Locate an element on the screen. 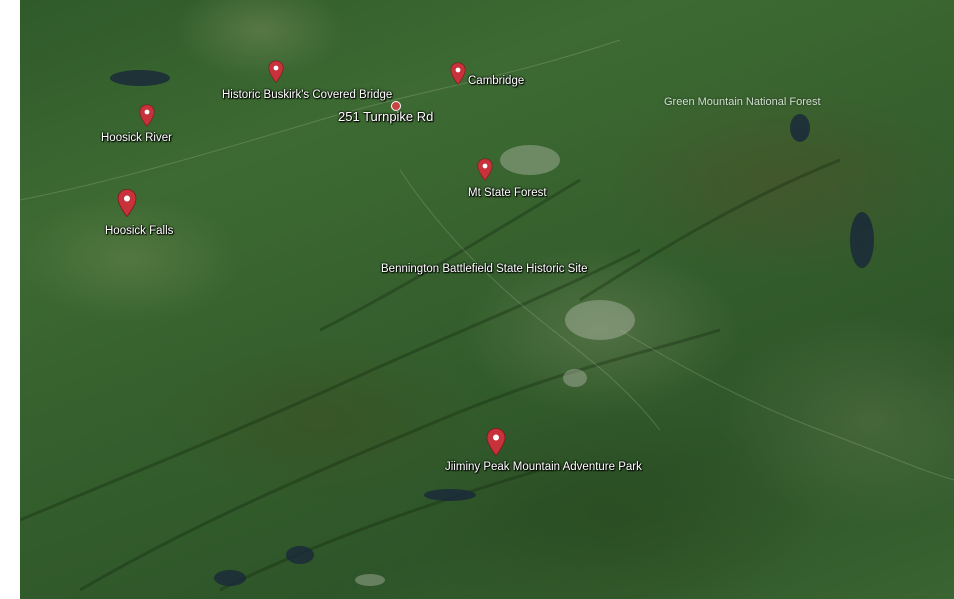 The image size is (954, 599). place-label-buskirk: Historic Buskirk's Covered Bridge is located at coordinates (307, 95).